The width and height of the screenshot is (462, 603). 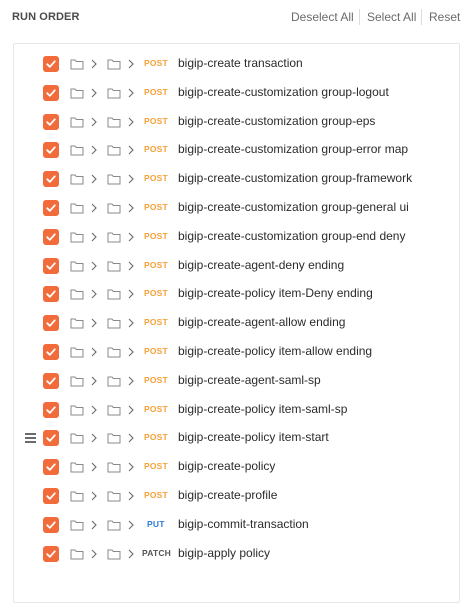 What do you see at coordinates (322, 17) in the screenshot?
I see `deselect-all-button: Deselect All` at bounding box center [322, 17].